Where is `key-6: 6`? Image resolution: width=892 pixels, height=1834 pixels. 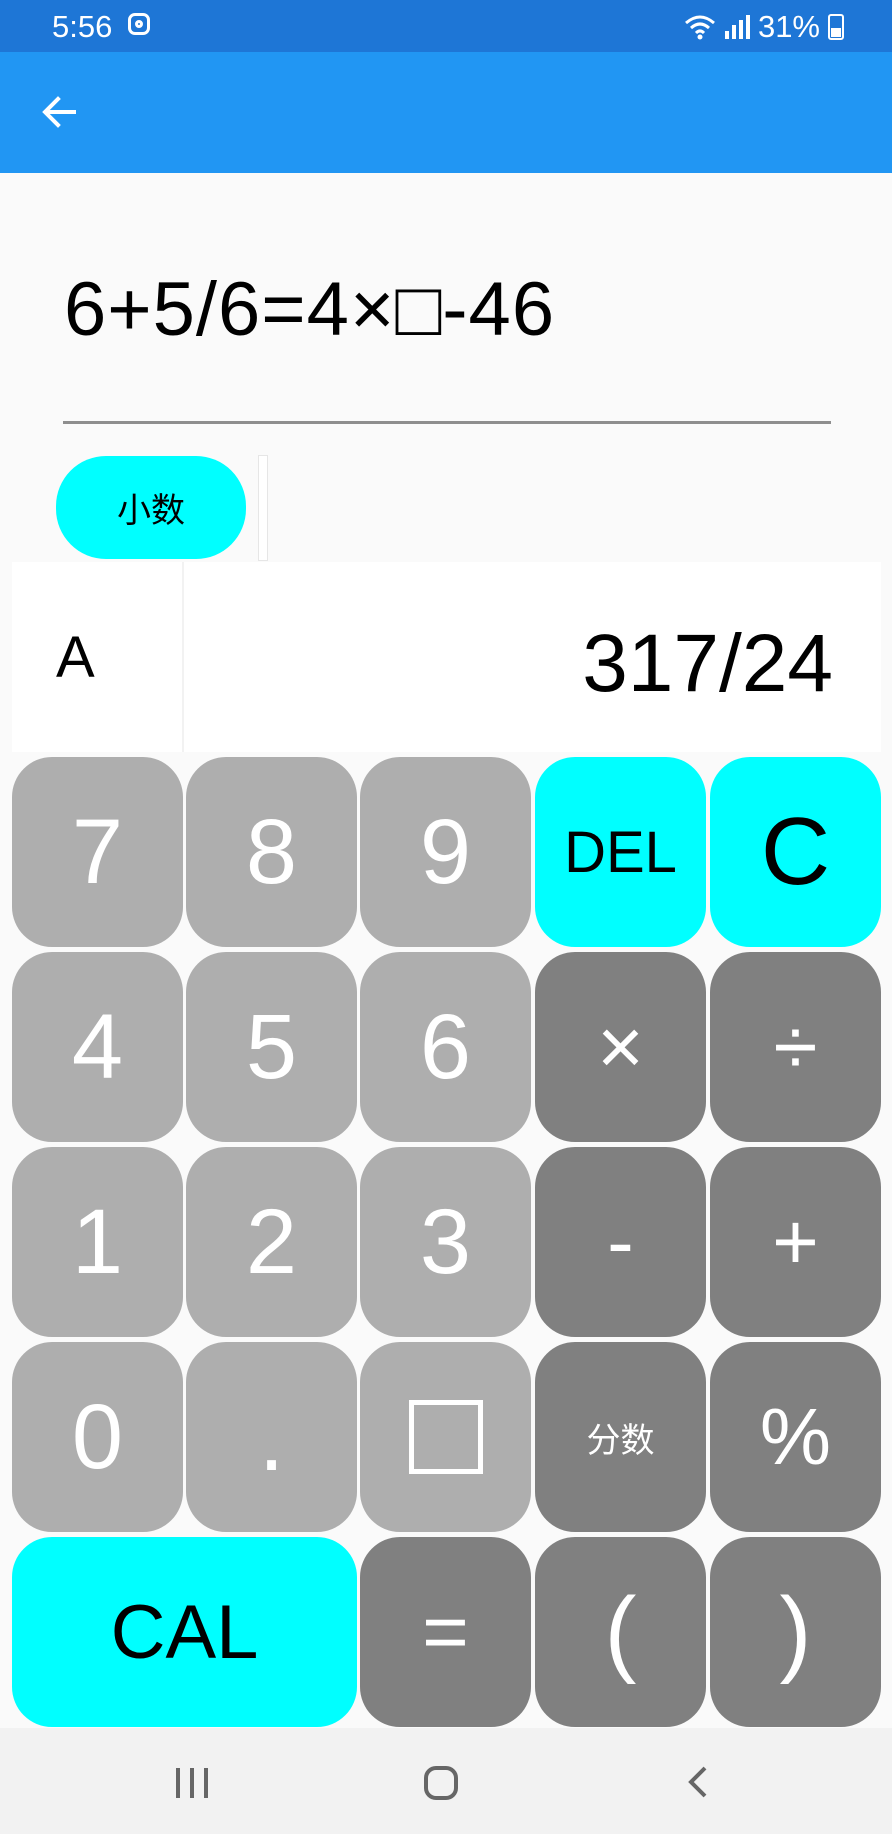 key-6: 6 is located at coordinates (445, 1047).